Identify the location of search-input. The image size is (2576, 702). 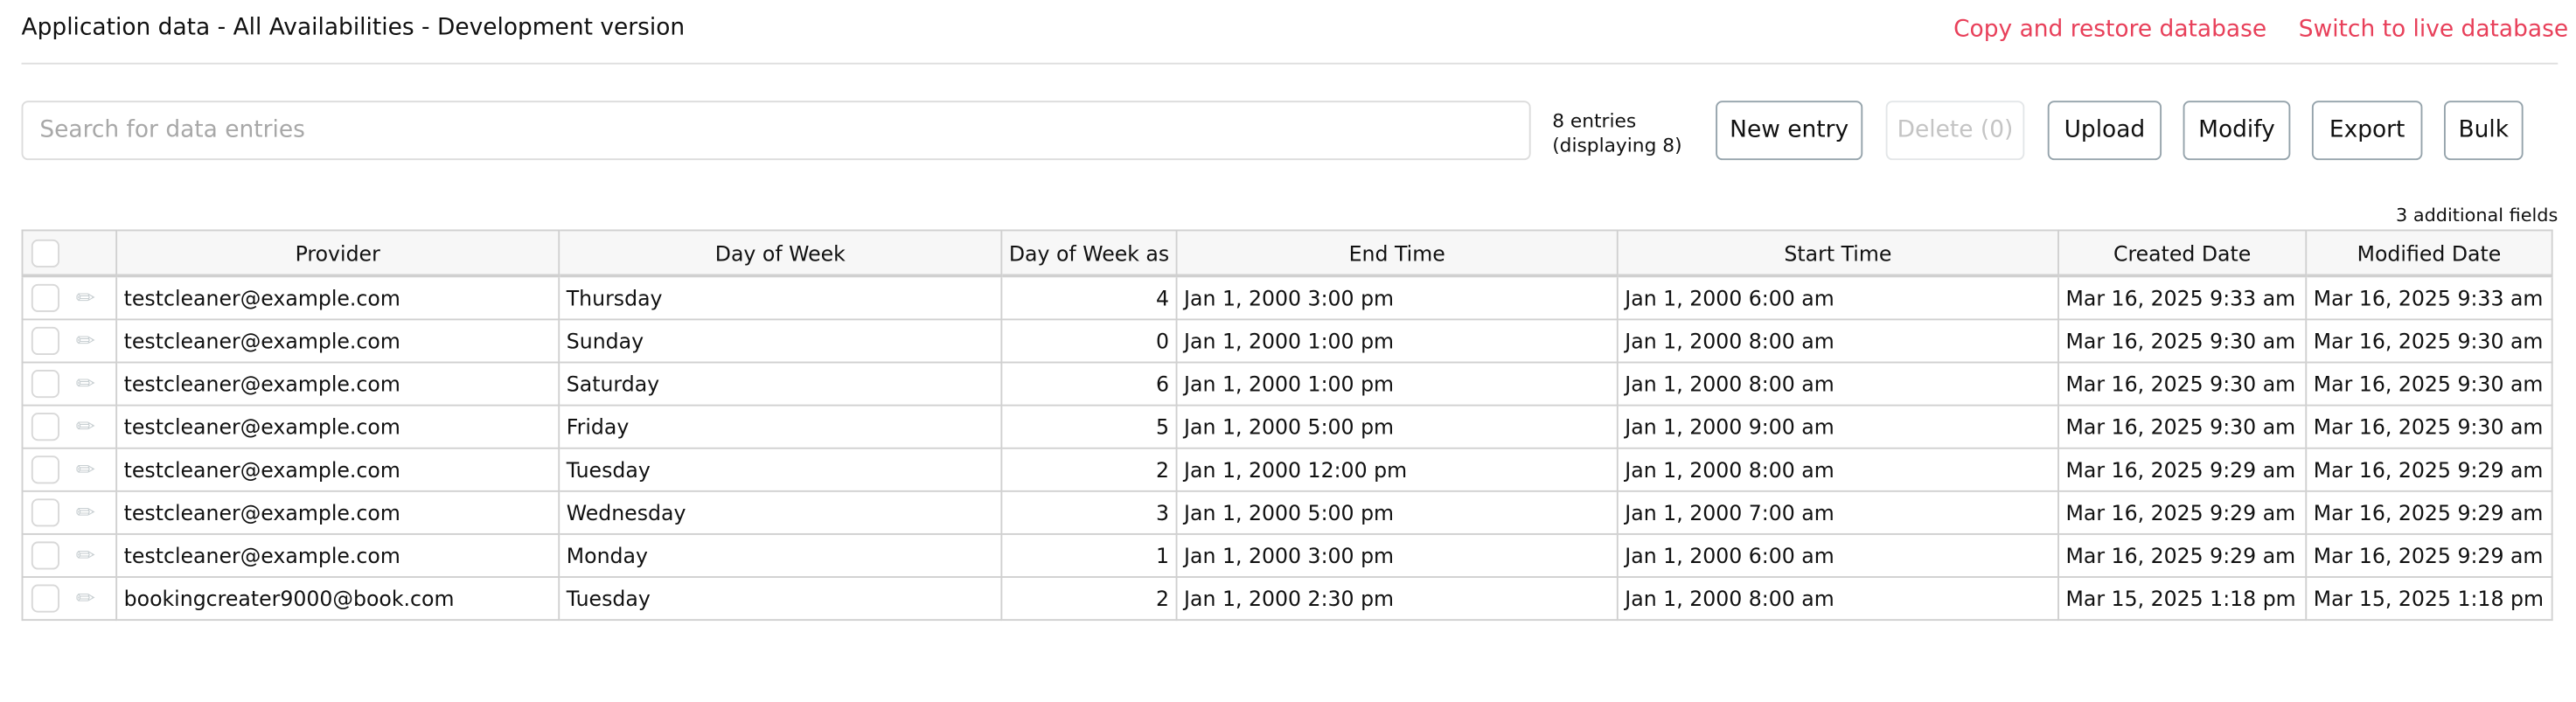
(776, 131).